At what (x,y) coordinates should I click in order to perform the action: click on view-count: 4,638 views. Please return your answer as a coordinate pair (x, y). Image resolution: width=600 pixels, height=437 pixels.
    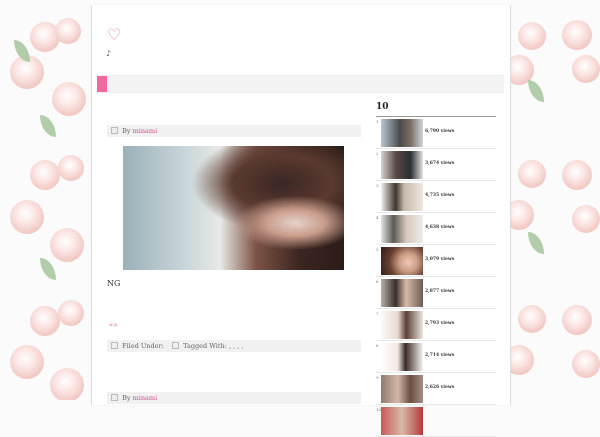
    Looking at the image, I should click on (440, 227).